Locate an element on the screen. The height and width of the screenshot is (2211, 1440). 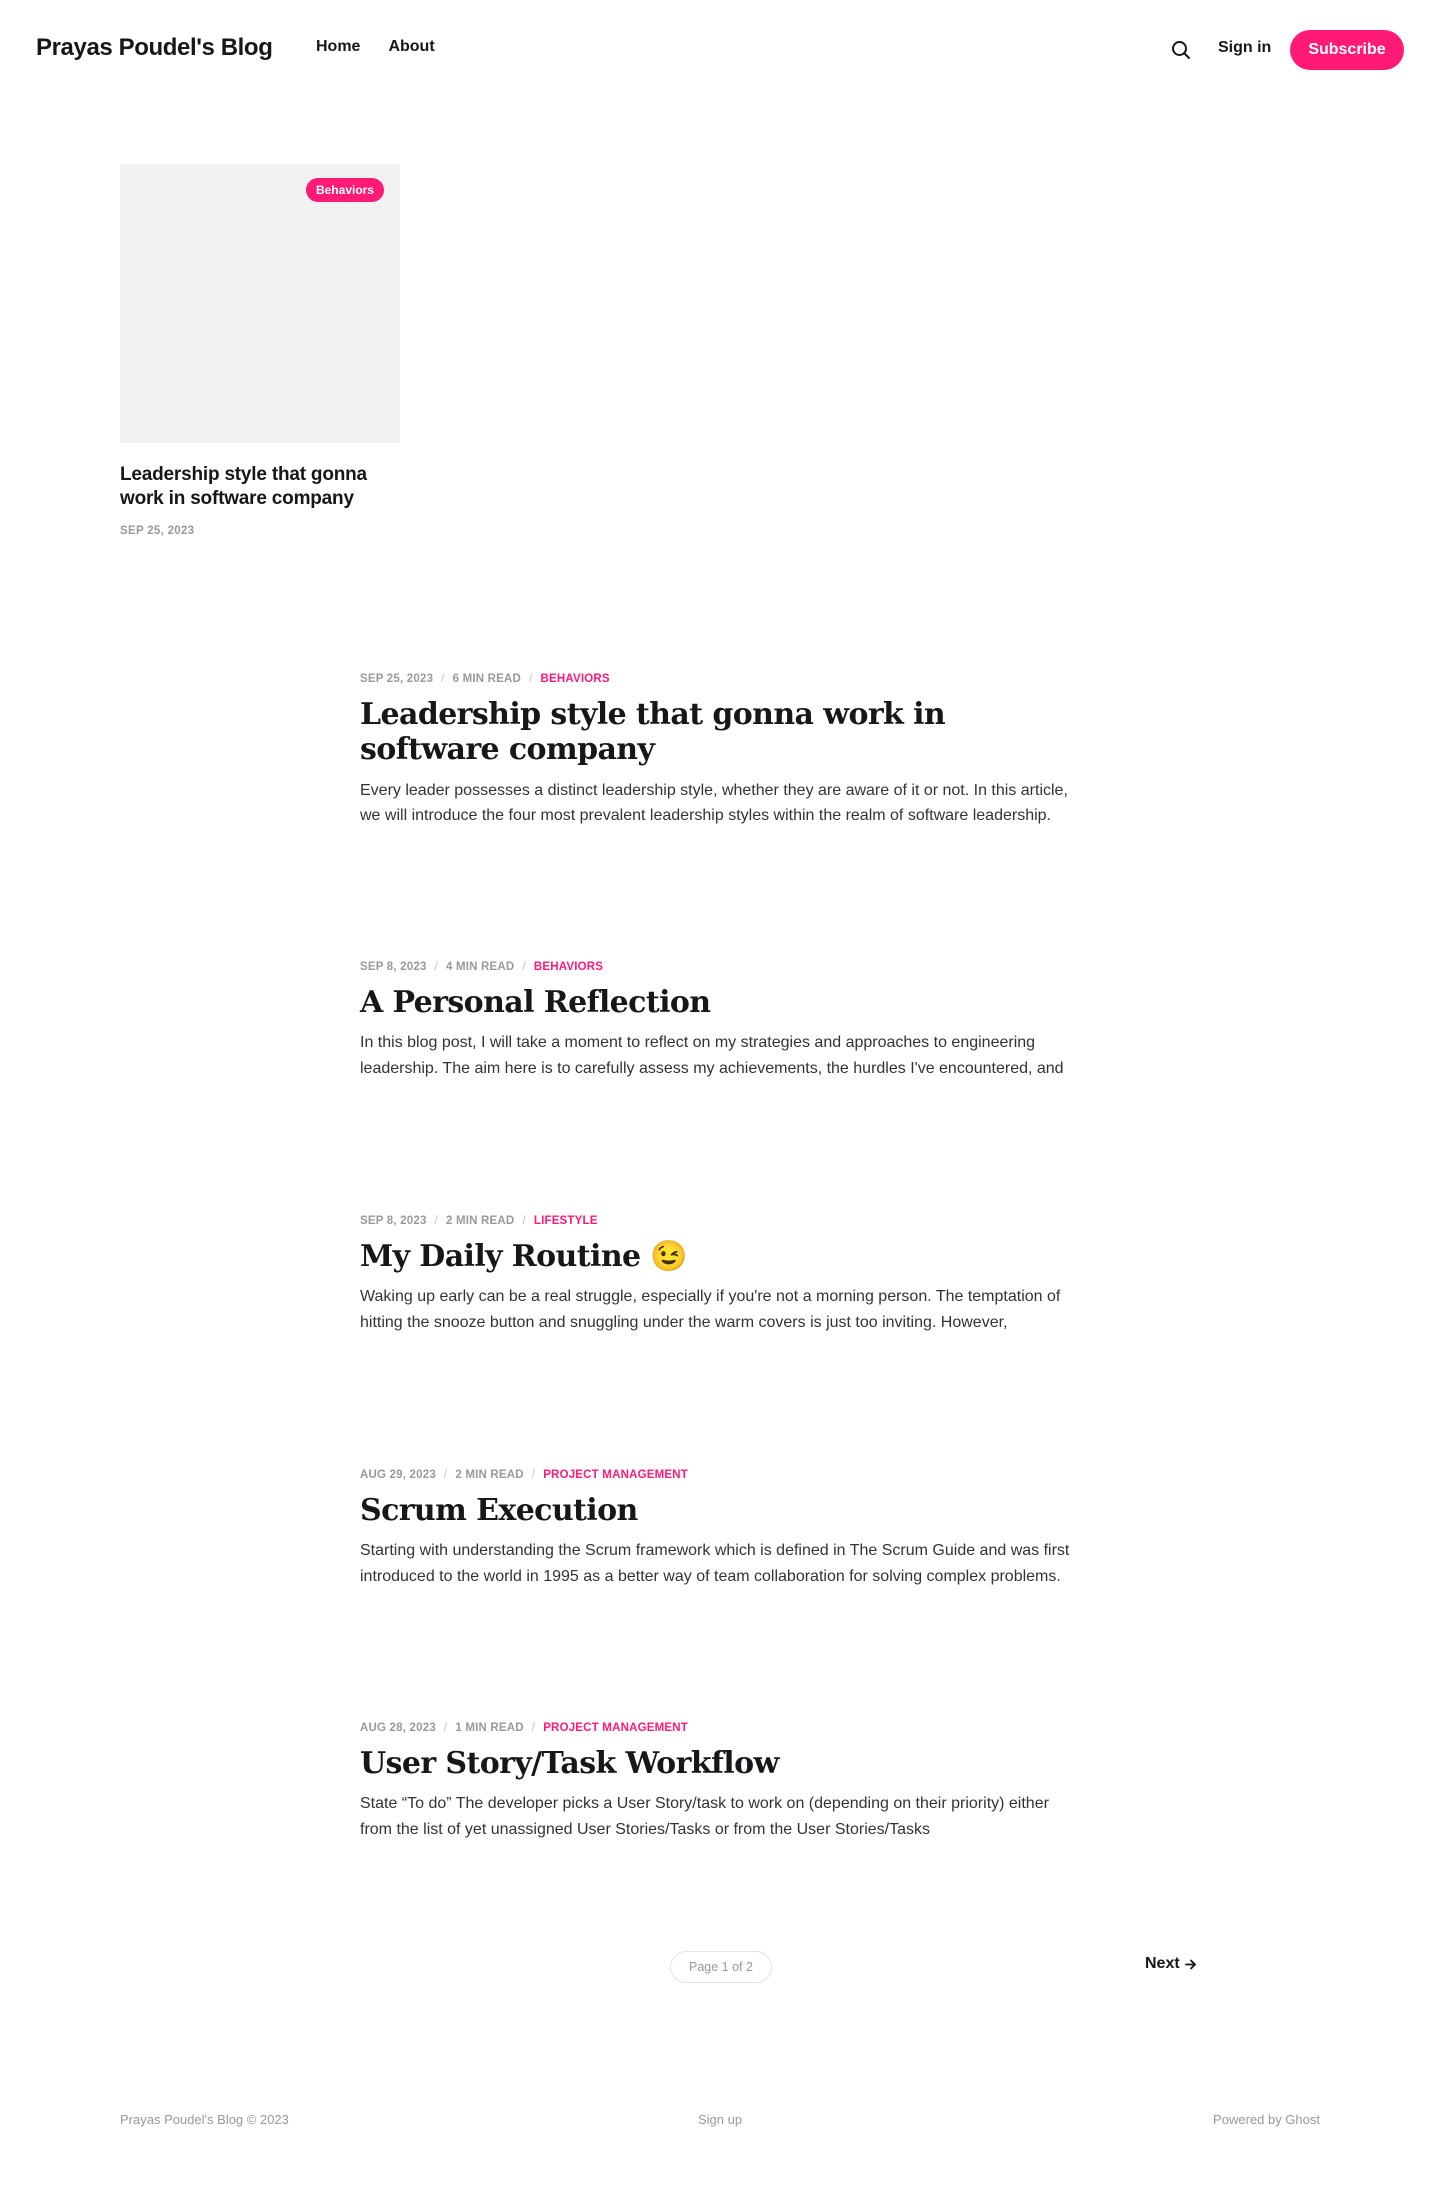
nav-about: About is located at coordinates (411, 47).